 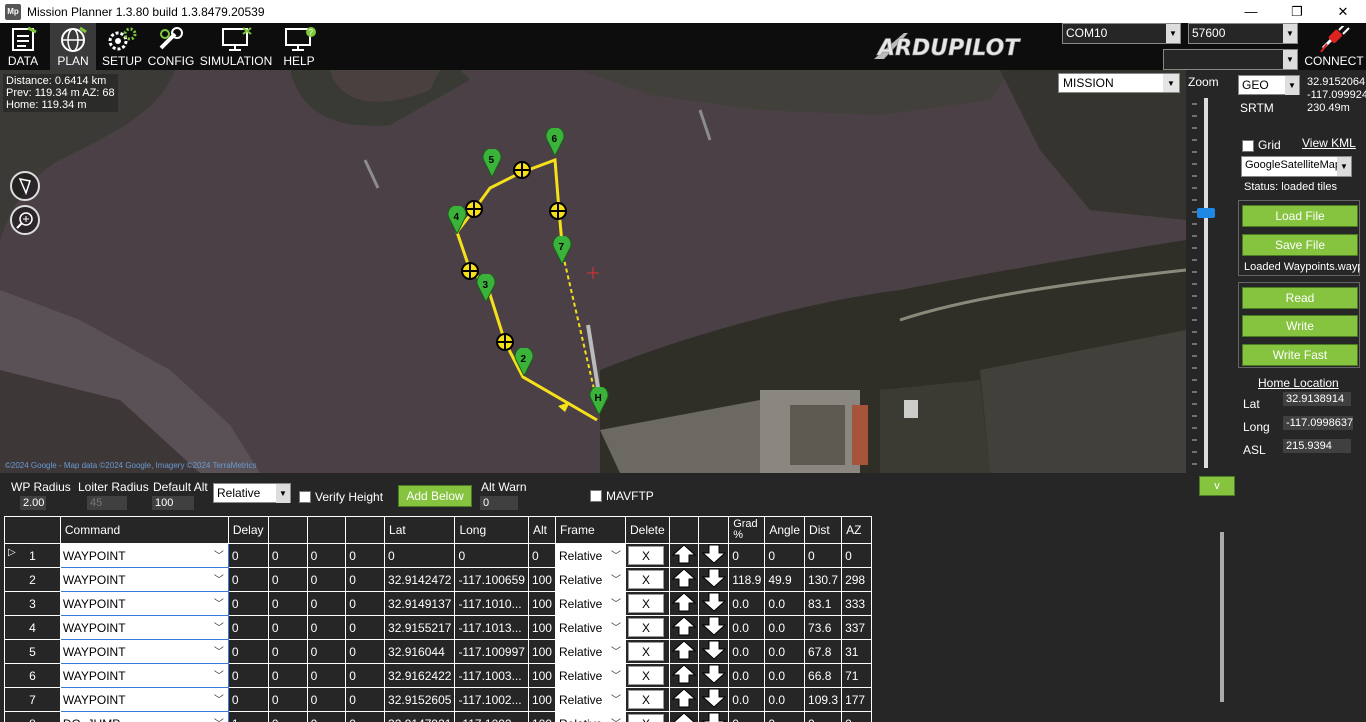 What do you see at coordinates (33, 503) in the screenshot?
I see `wp-radius-field: 2.00` at bounding box center [33, 503].